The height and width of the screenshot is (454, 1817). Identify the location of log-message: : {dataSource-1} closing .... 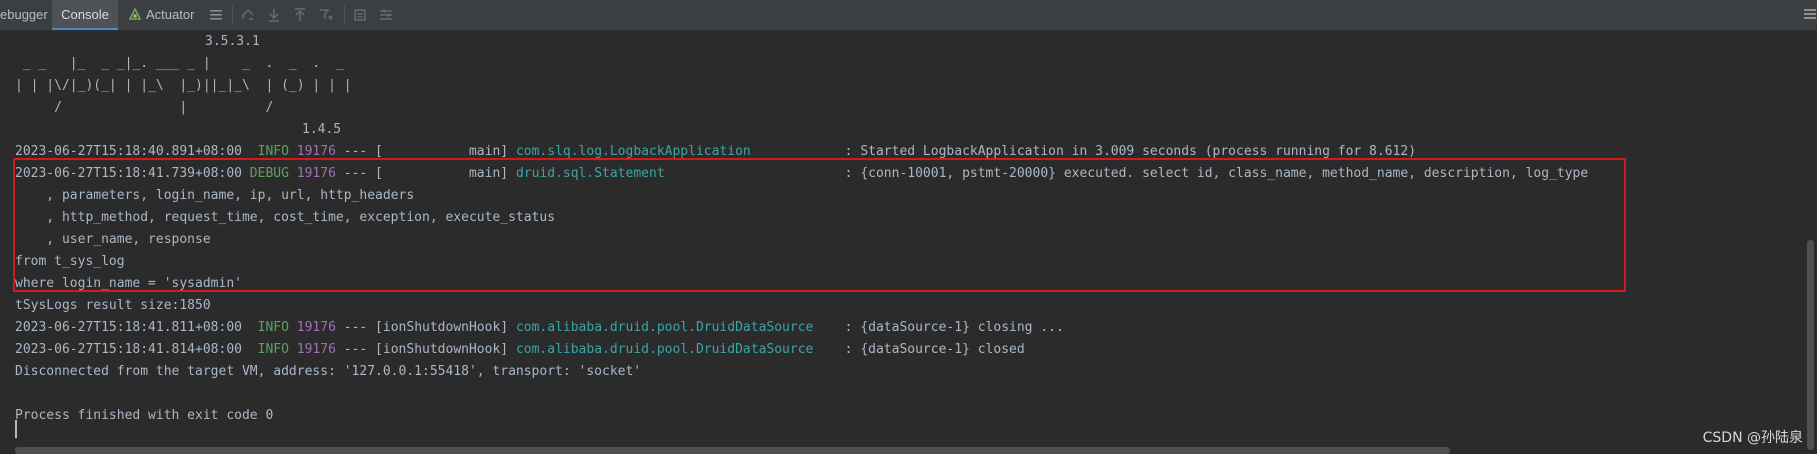
(950, 327).